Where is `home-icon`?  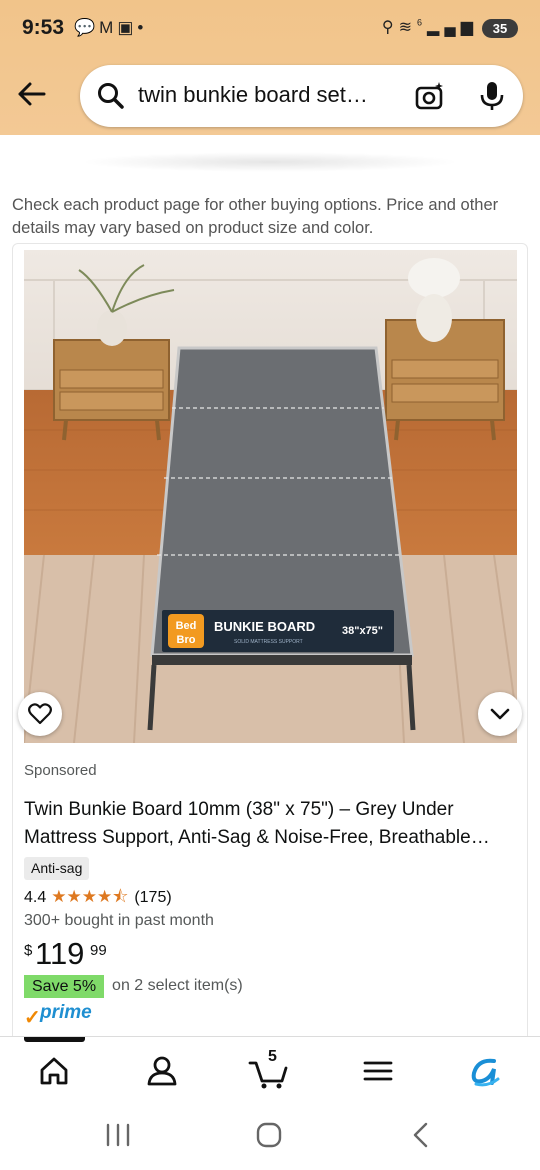
home-icon is located at coordinates (54, 1071).